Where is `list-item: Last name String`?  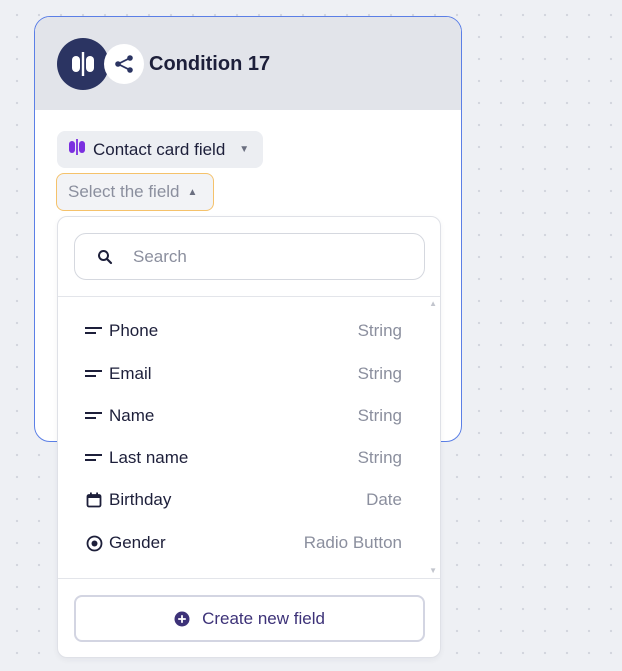 list-item: Last name String is located at coordinates (250, 458).